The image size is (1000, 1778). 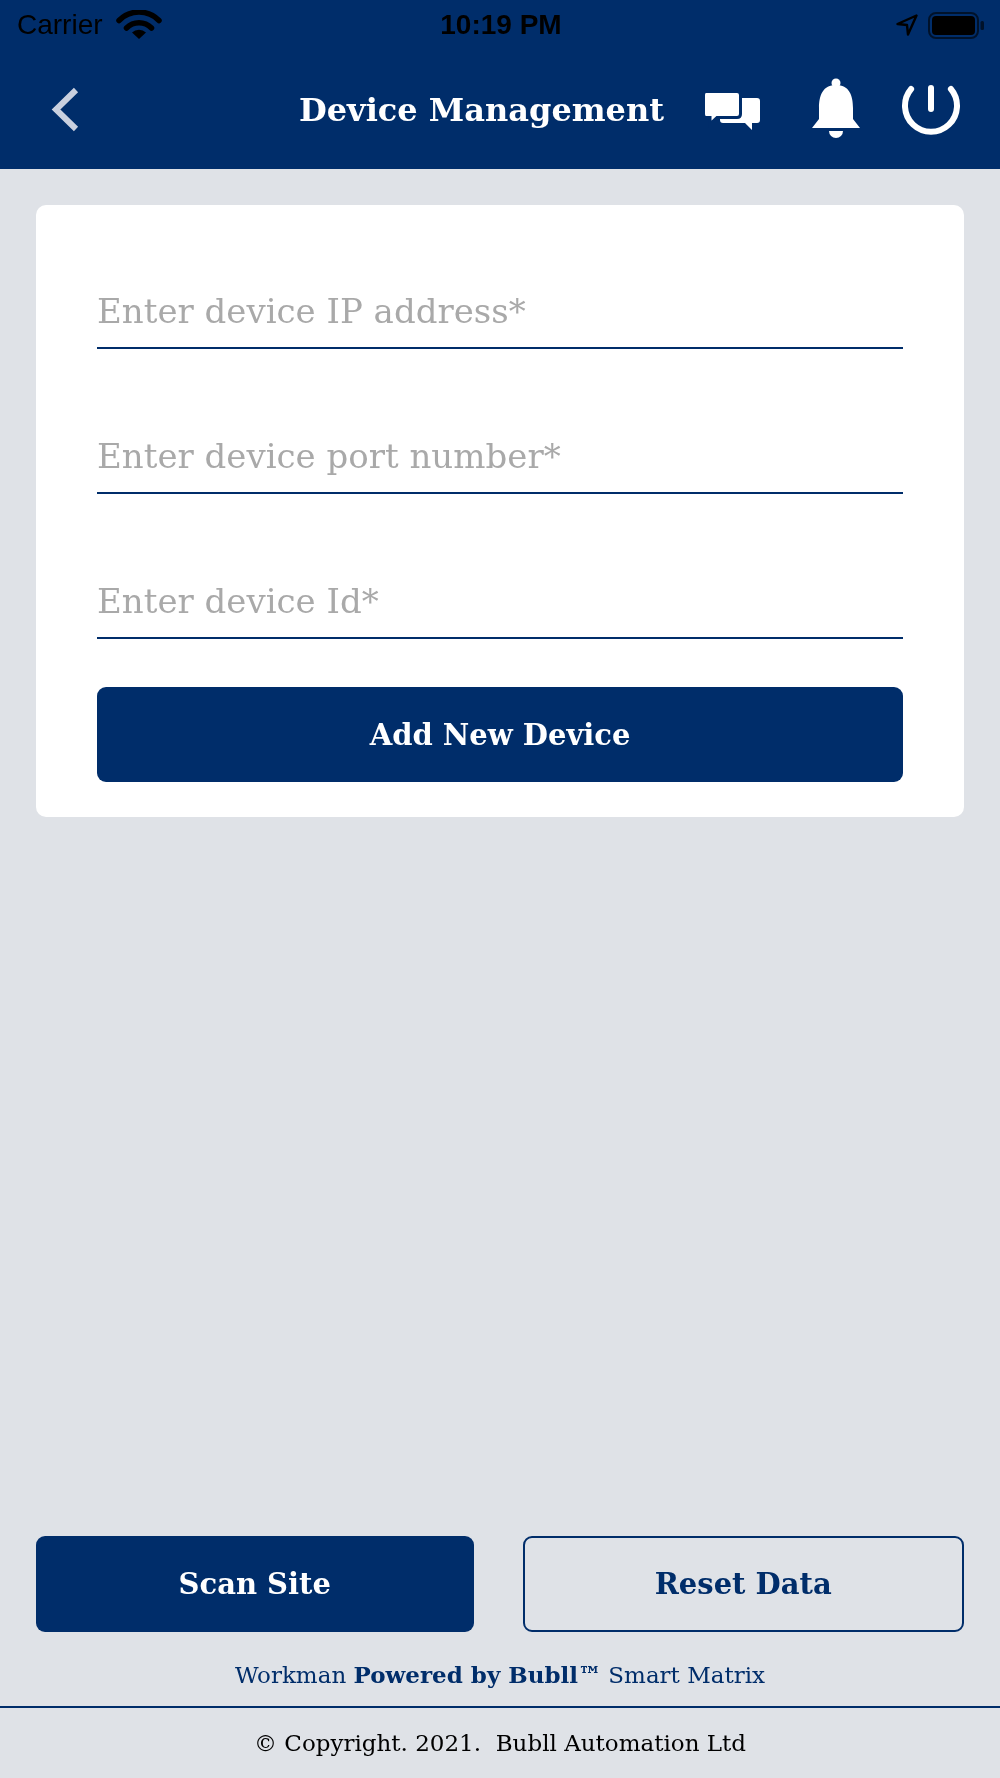 I want to click on input-field: Enter device port number*, so click(x=500, y=462).